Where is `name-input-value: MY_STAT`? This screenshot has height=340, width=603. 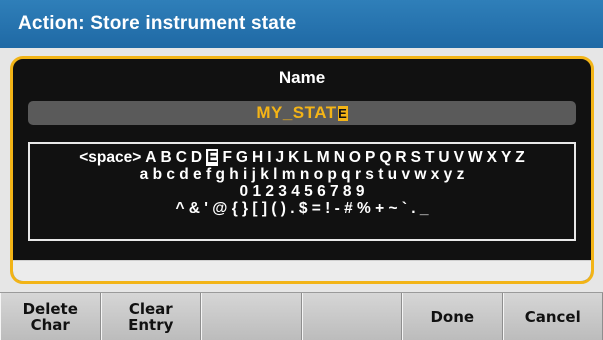
name-input-value: MY_STAT is located at coordinates (296, 112).